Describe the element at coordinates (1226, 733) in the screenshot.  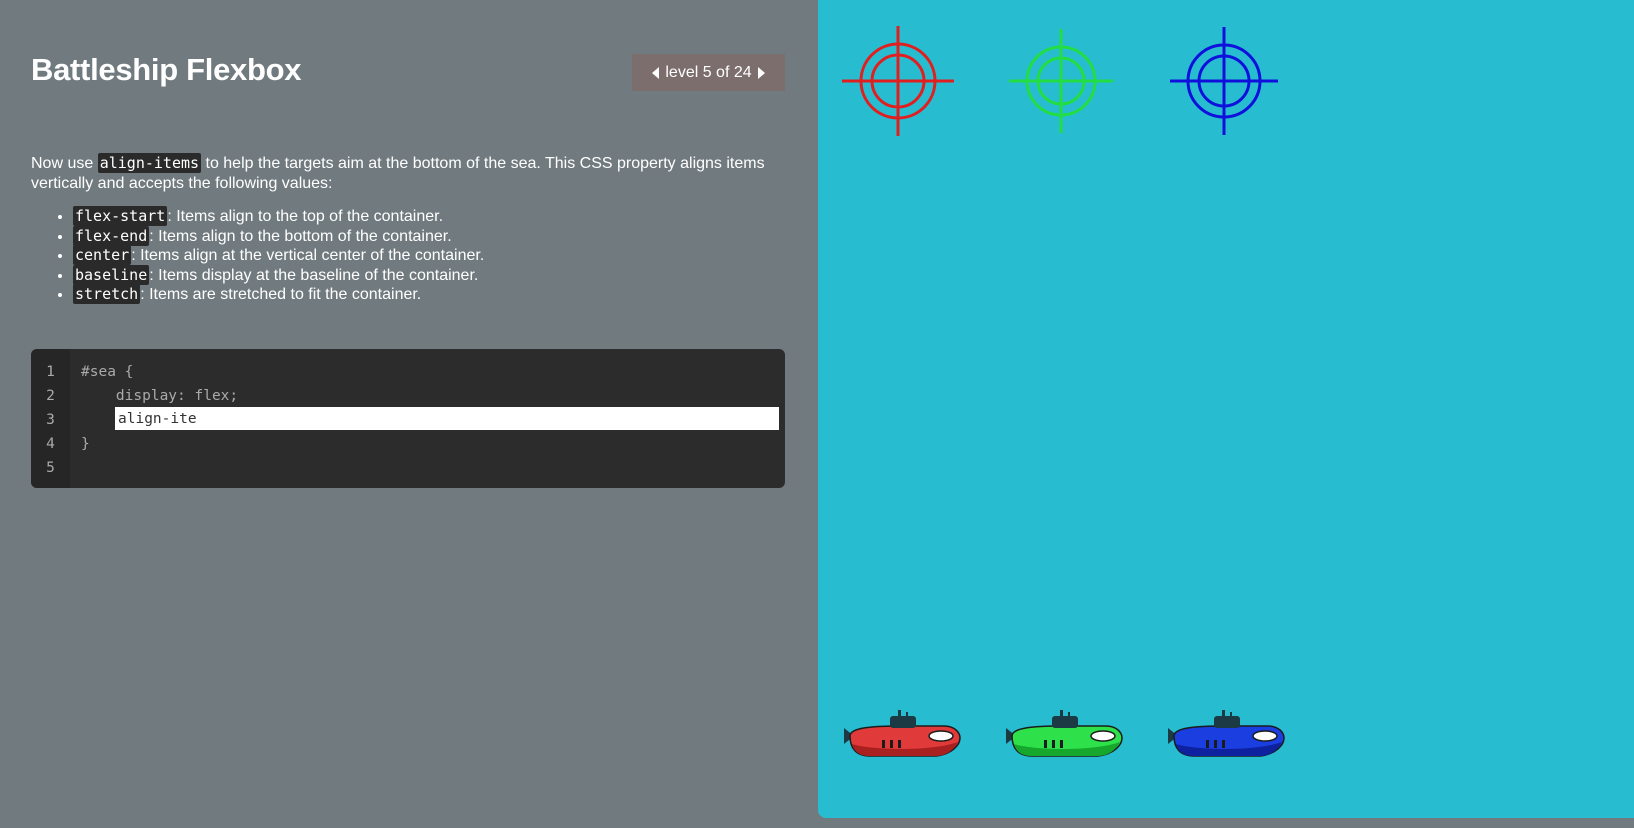
I see `blue-submarine-icon` at that location.